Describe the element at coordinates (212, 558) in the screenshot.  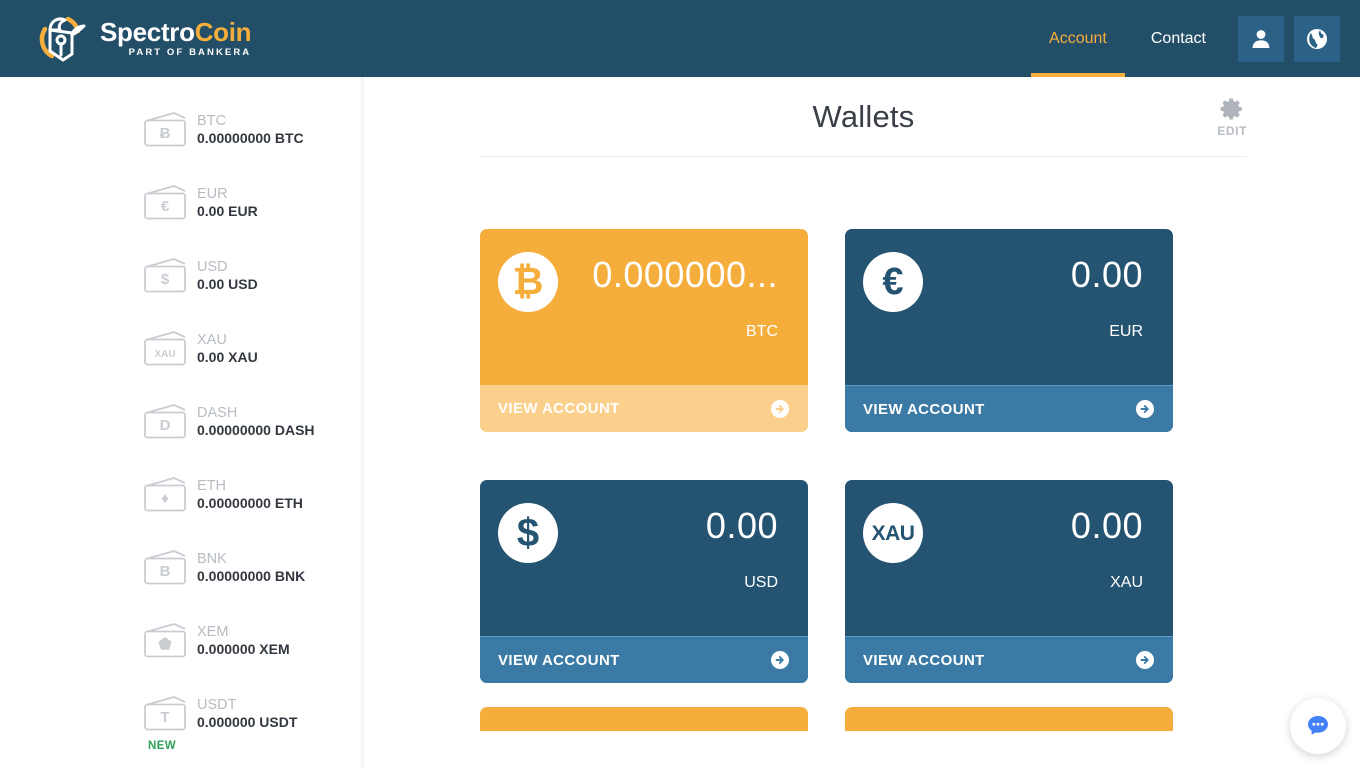
I see `sidebar-wallet-code: BNK` at that location.